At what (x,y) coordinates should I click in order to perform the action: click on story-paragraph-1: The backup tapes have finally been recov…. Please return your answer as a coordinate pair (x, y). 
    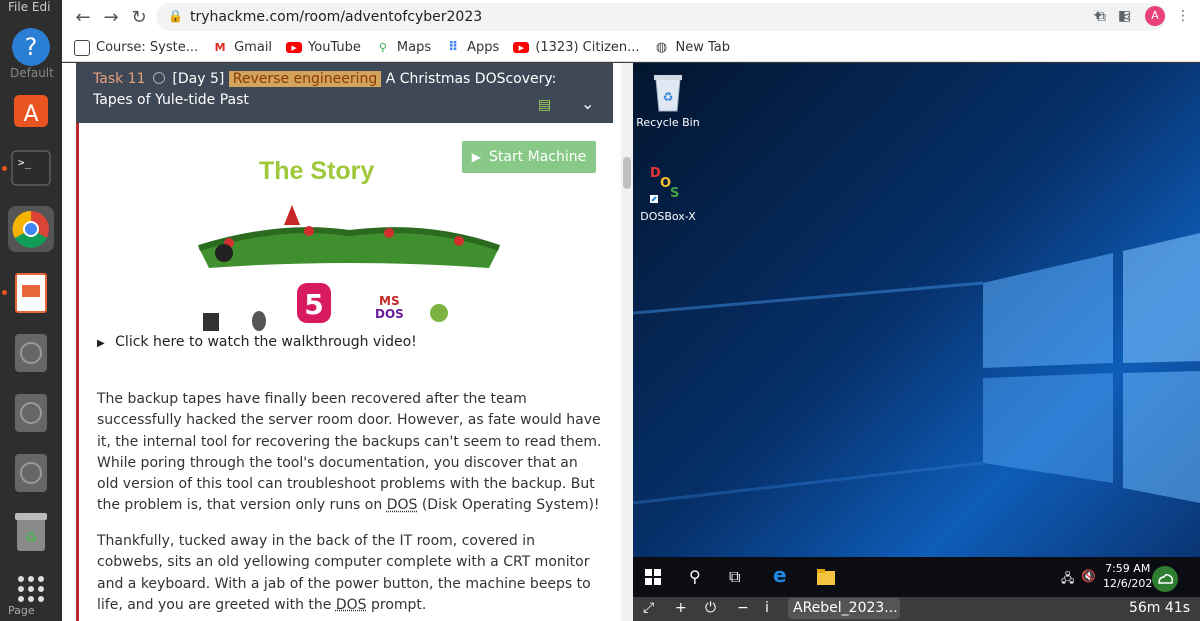
    Looking at the image, I should click on (349, 452).